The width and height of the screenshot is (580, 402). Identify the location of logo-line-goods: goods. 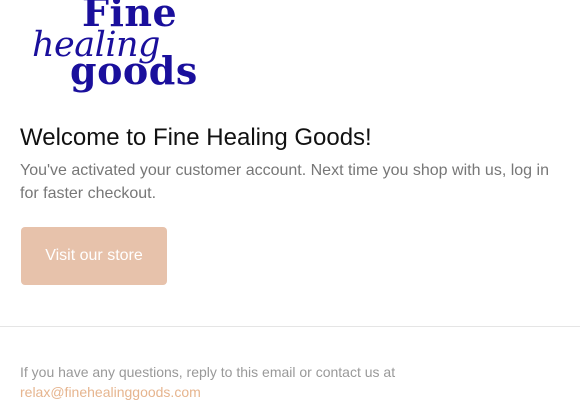
(134, 70).